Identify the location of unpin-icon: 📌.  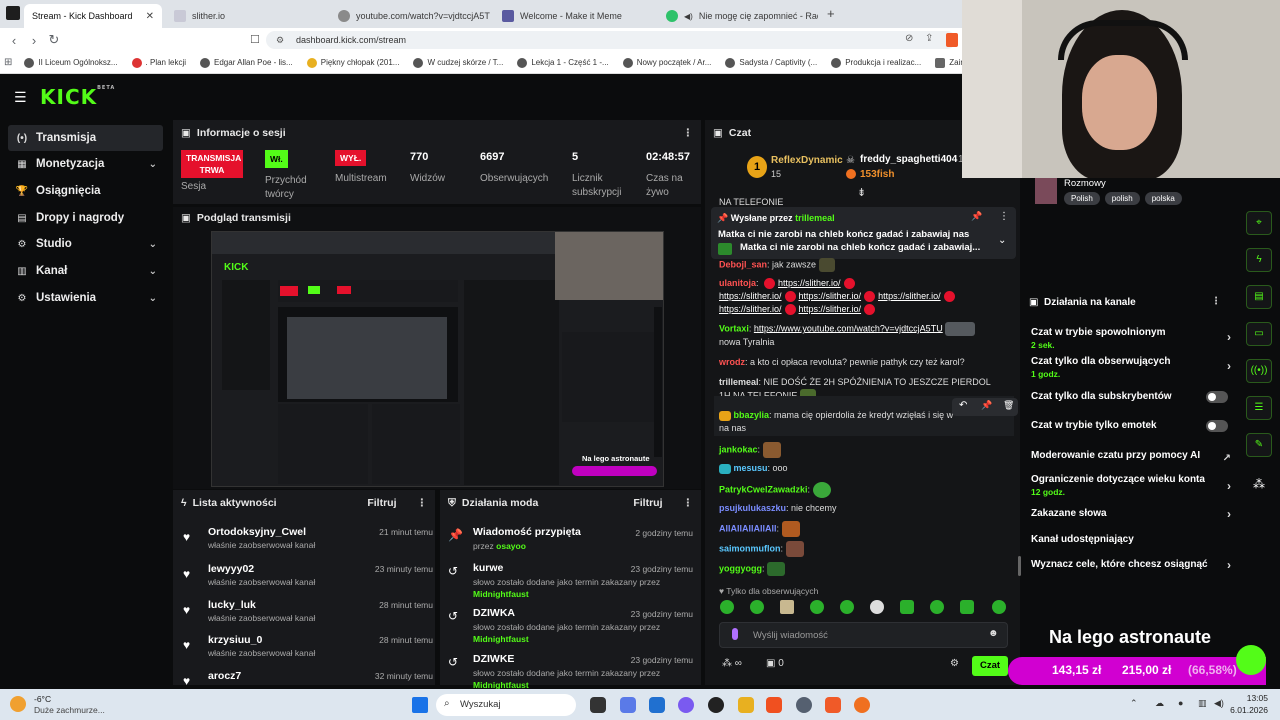
(976, 216).